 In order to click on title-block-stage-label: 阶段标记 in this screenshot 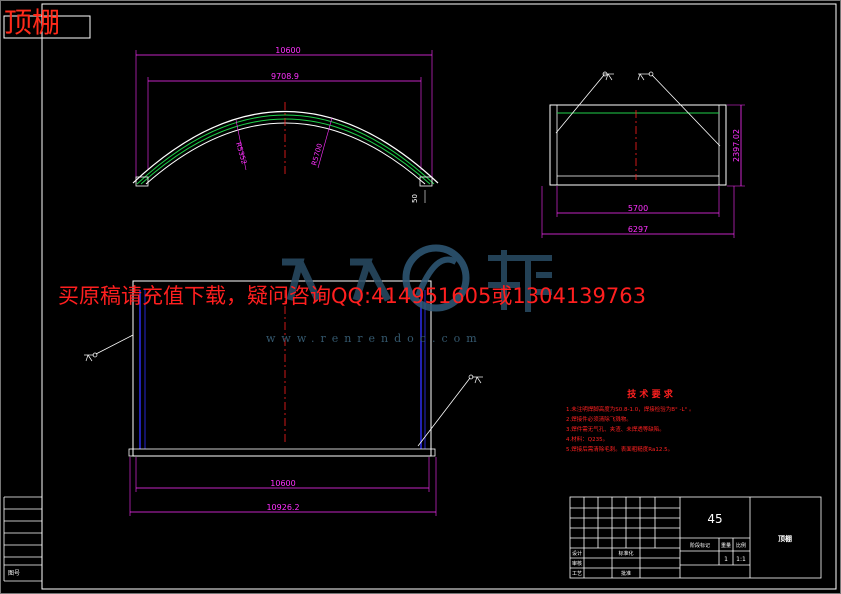, I will do `click(700, 545)`.